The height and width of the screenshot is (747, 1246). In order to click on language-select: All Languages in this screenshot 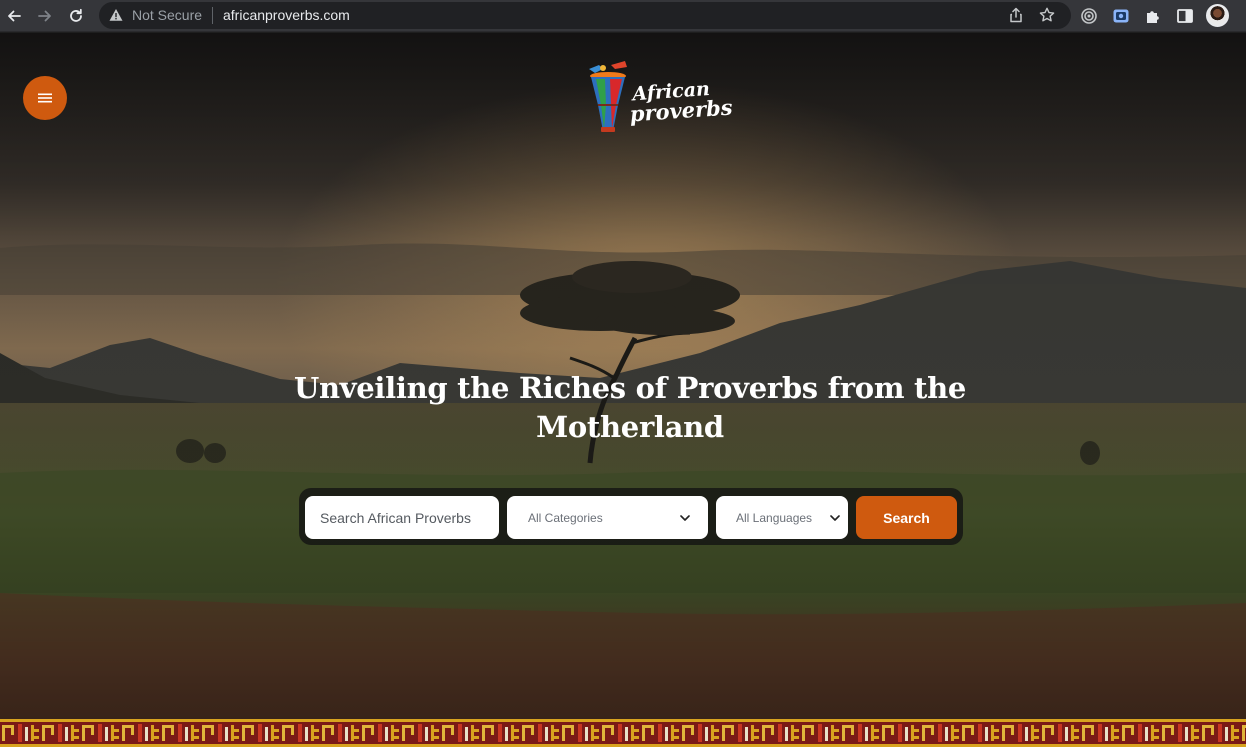, I will do `click(782, 517)`.